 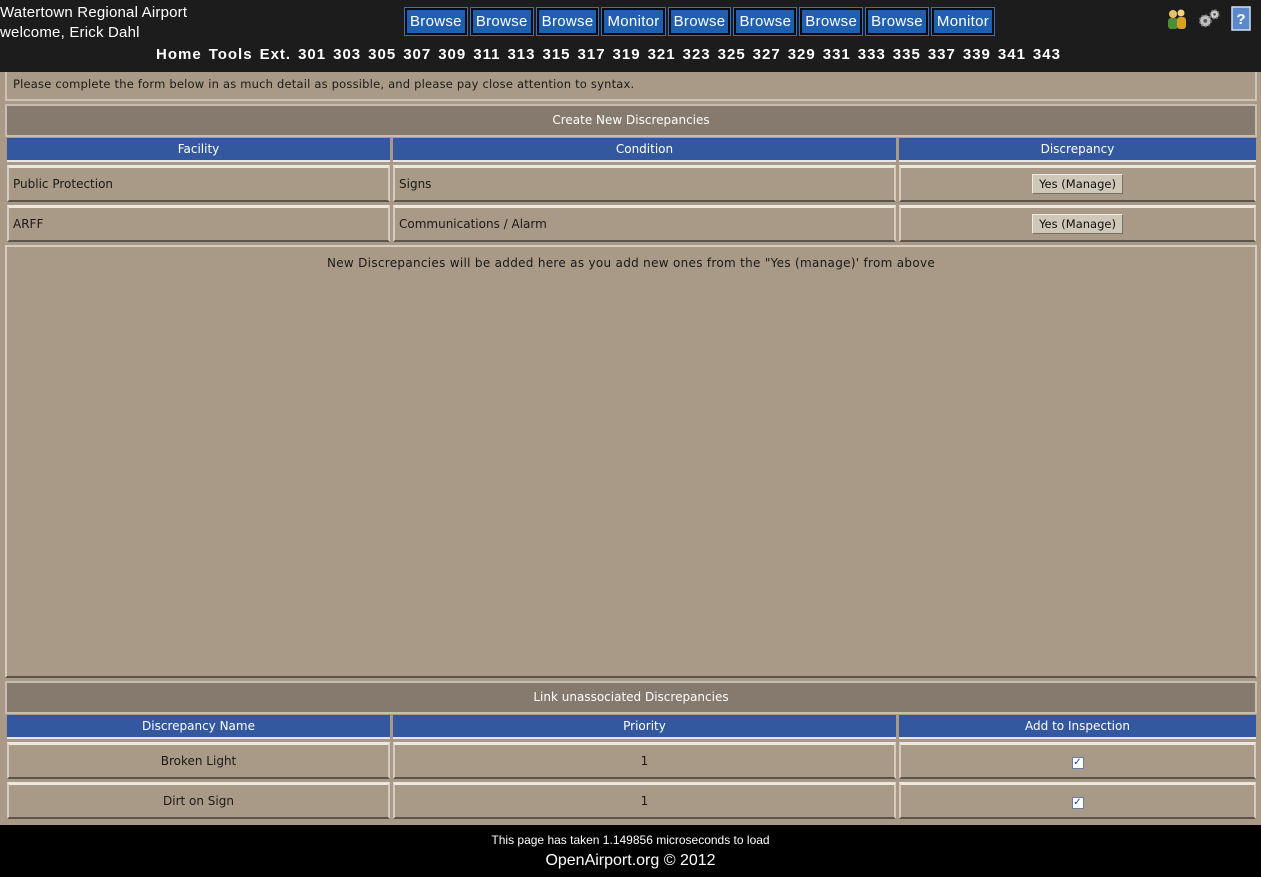 I want to click on header-icons: ?, so click(x=1209, y=19).